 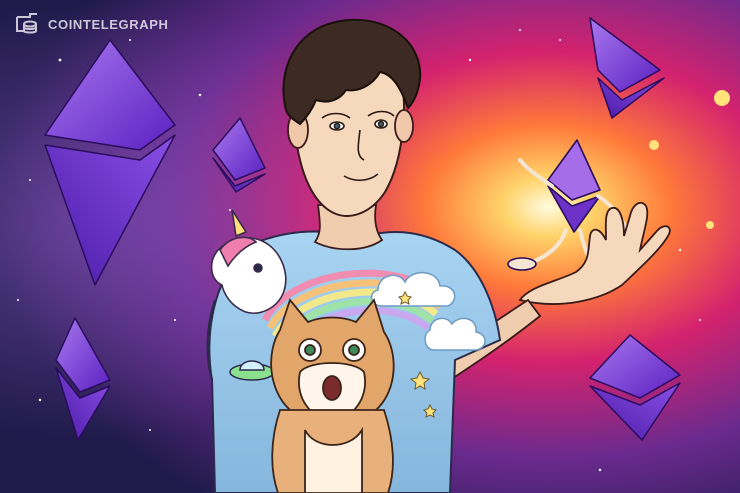 What do you see at coordinates (26, 23) in the screenshot?
I see `cointelegraph-logo-icon` at bounding box center [26, 23].